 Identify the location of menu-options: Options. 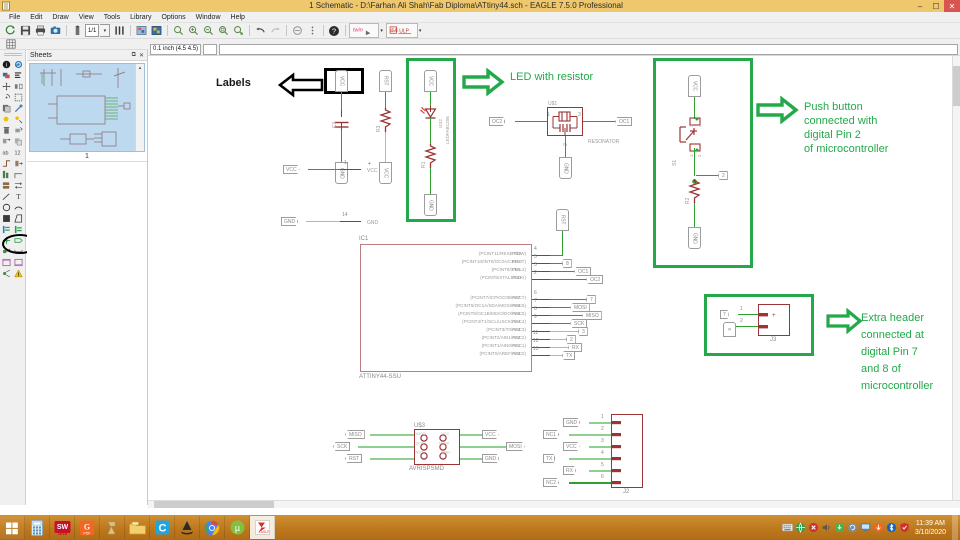
(173, 17).